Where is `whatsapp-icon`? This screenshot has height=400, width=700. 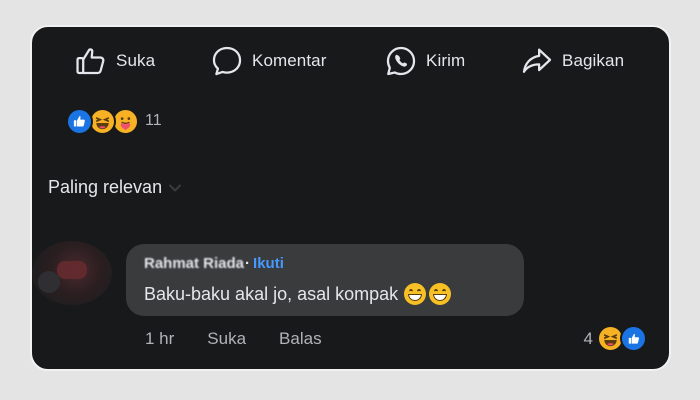 whatsapp-icon is located at coordinates (401, 61).